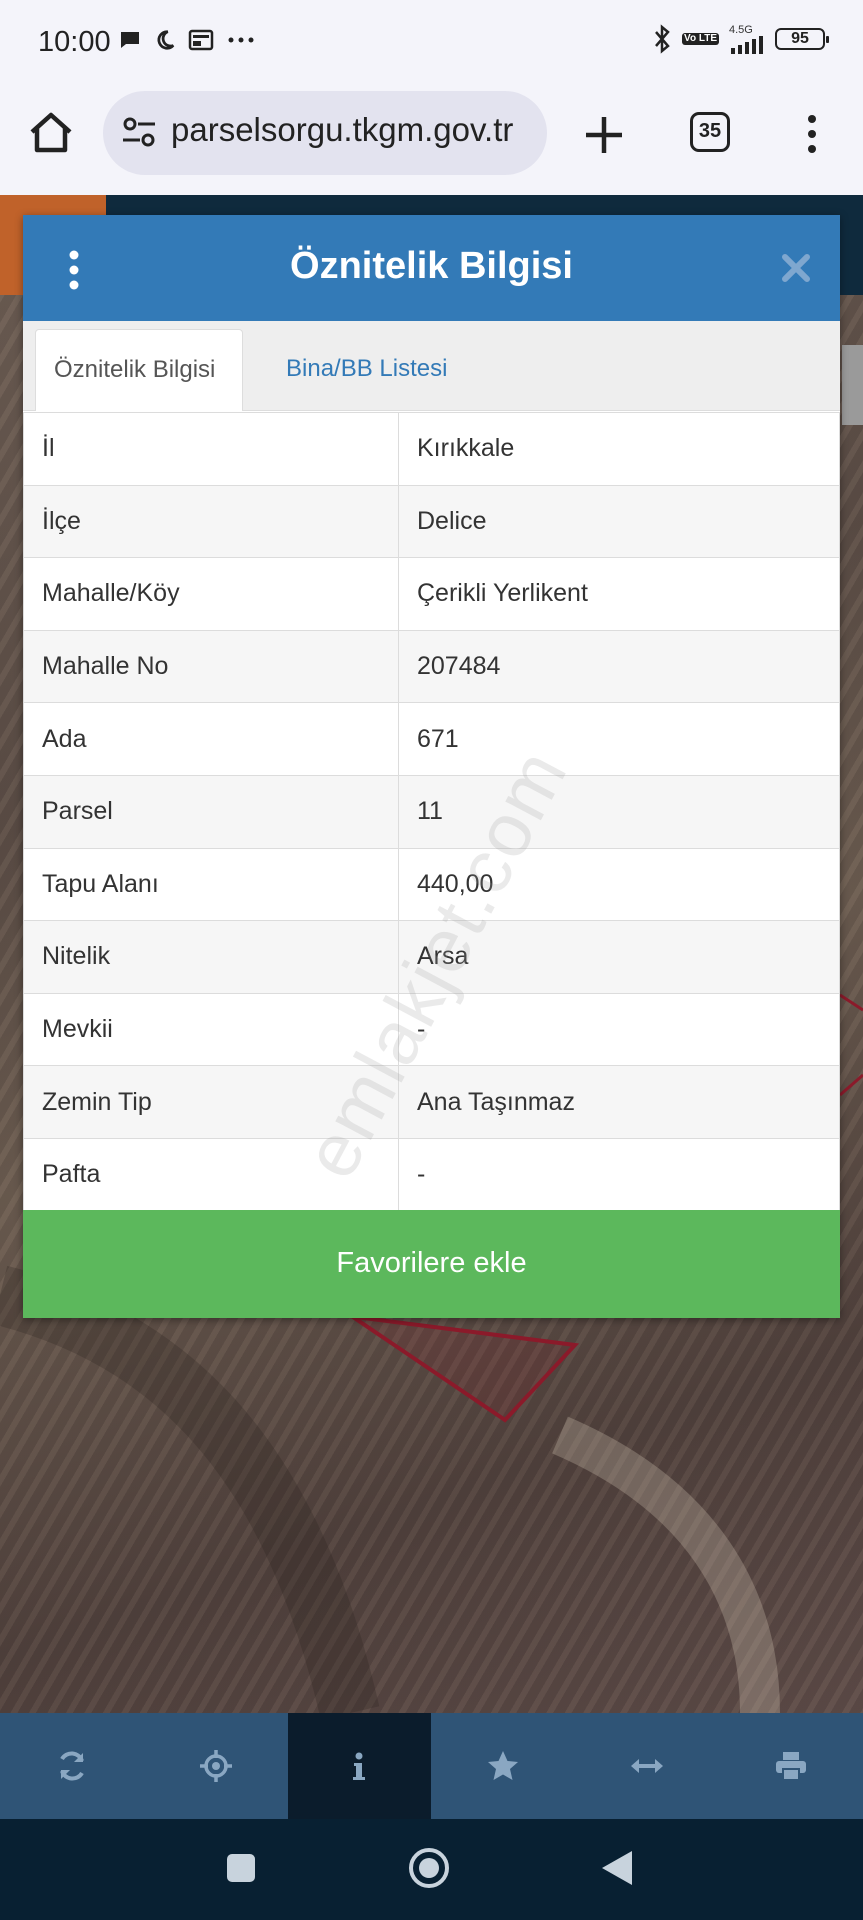  Describe the element at coordinates (211, 739) in the screenshot. I see `attribute-key: Ada` at that location.